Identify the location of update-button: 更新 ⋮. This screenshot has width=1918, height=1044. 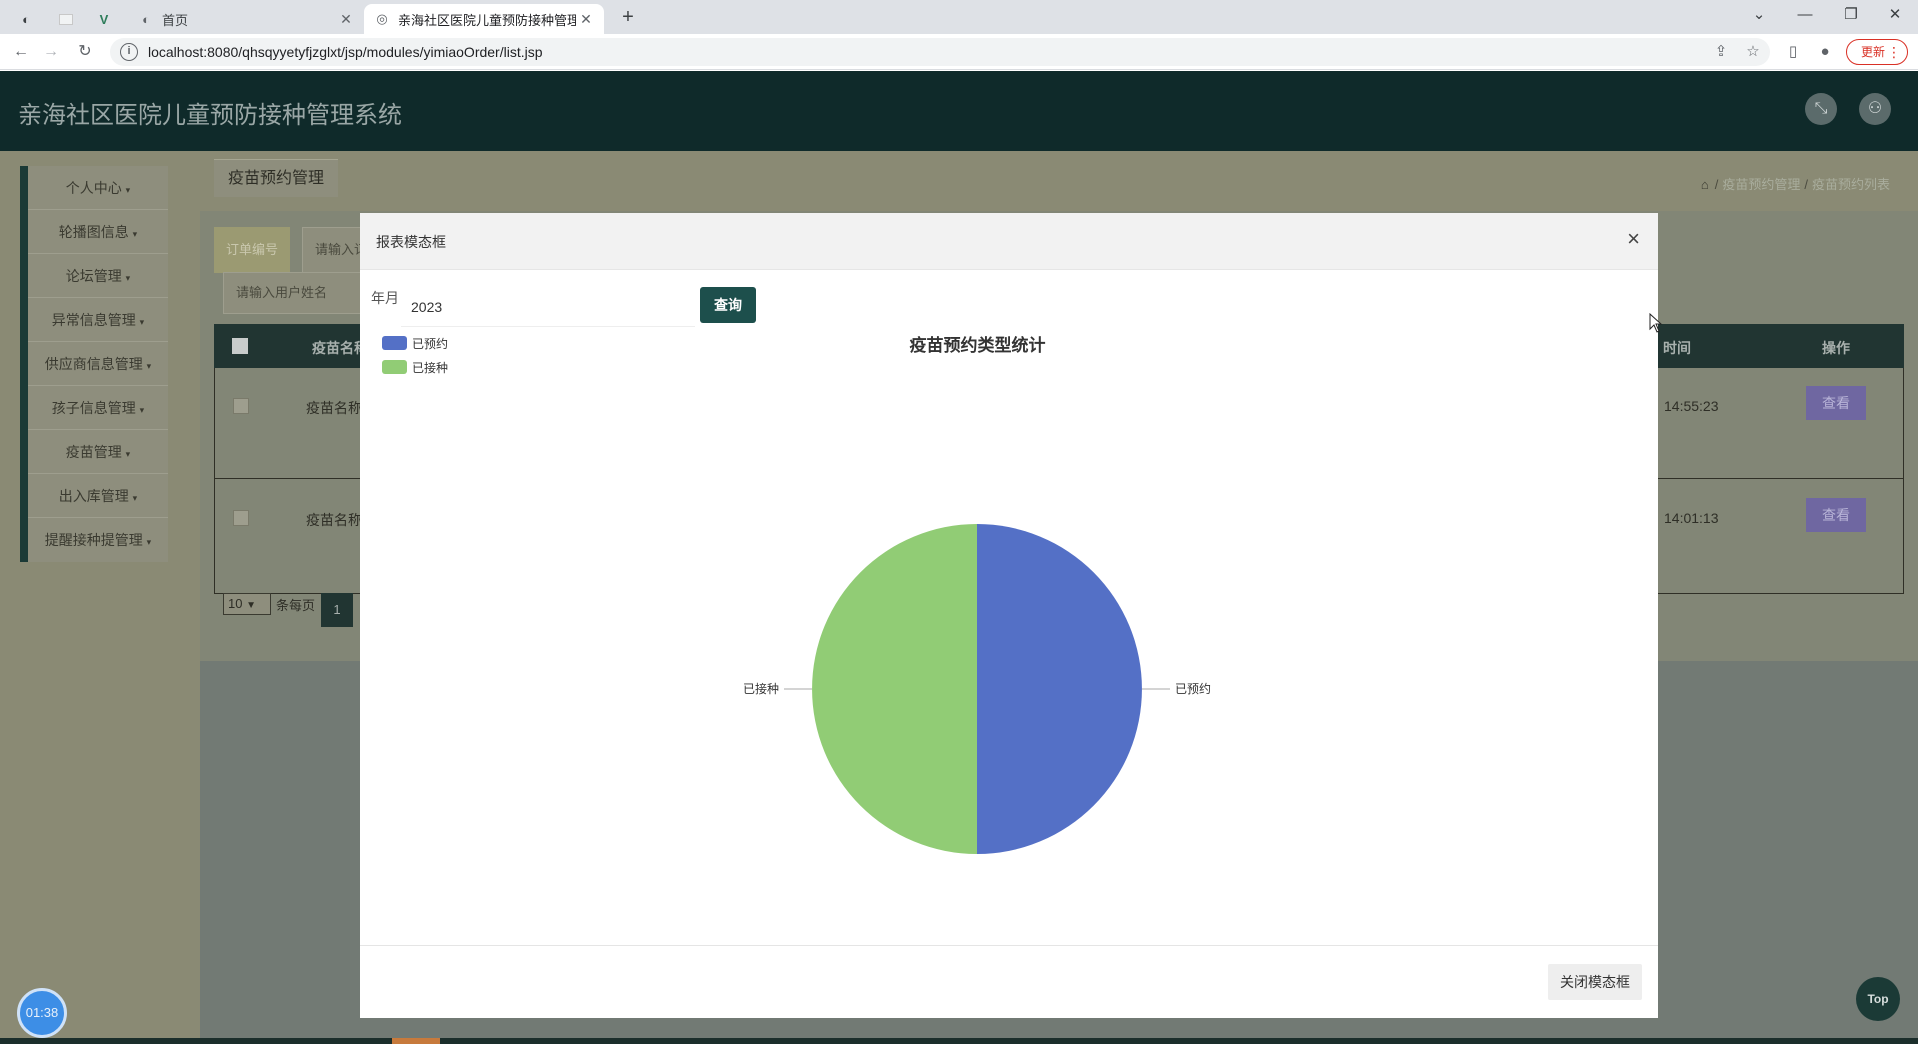
(1877, 52).